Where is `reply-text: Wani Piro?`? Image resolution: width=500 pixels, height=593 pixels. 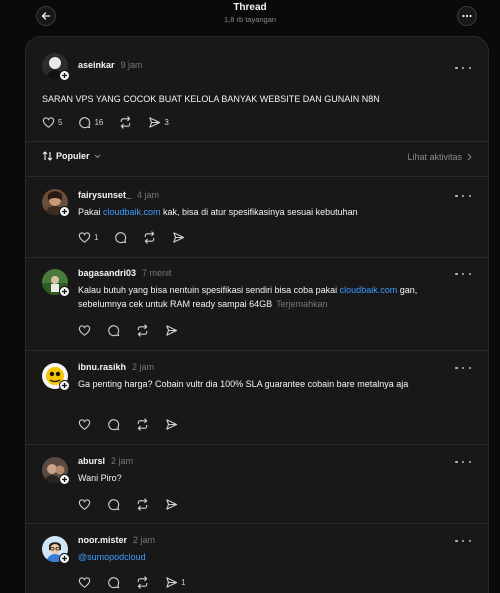 reply-text: Wani Piro? is located at coordinates (100, 478).